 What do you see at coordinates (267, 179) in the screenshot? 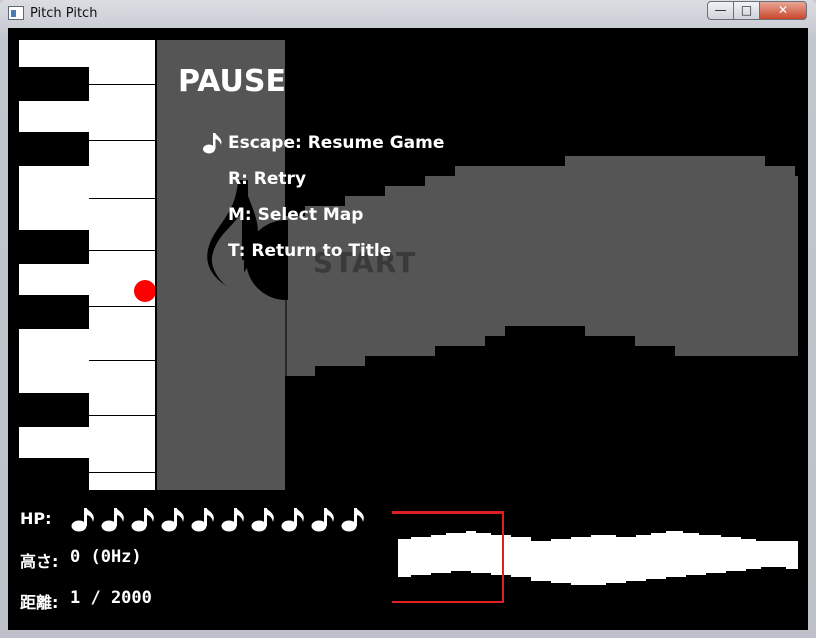
I see `menu-item-retry: R: Retry` at bounding box center [267, 179].